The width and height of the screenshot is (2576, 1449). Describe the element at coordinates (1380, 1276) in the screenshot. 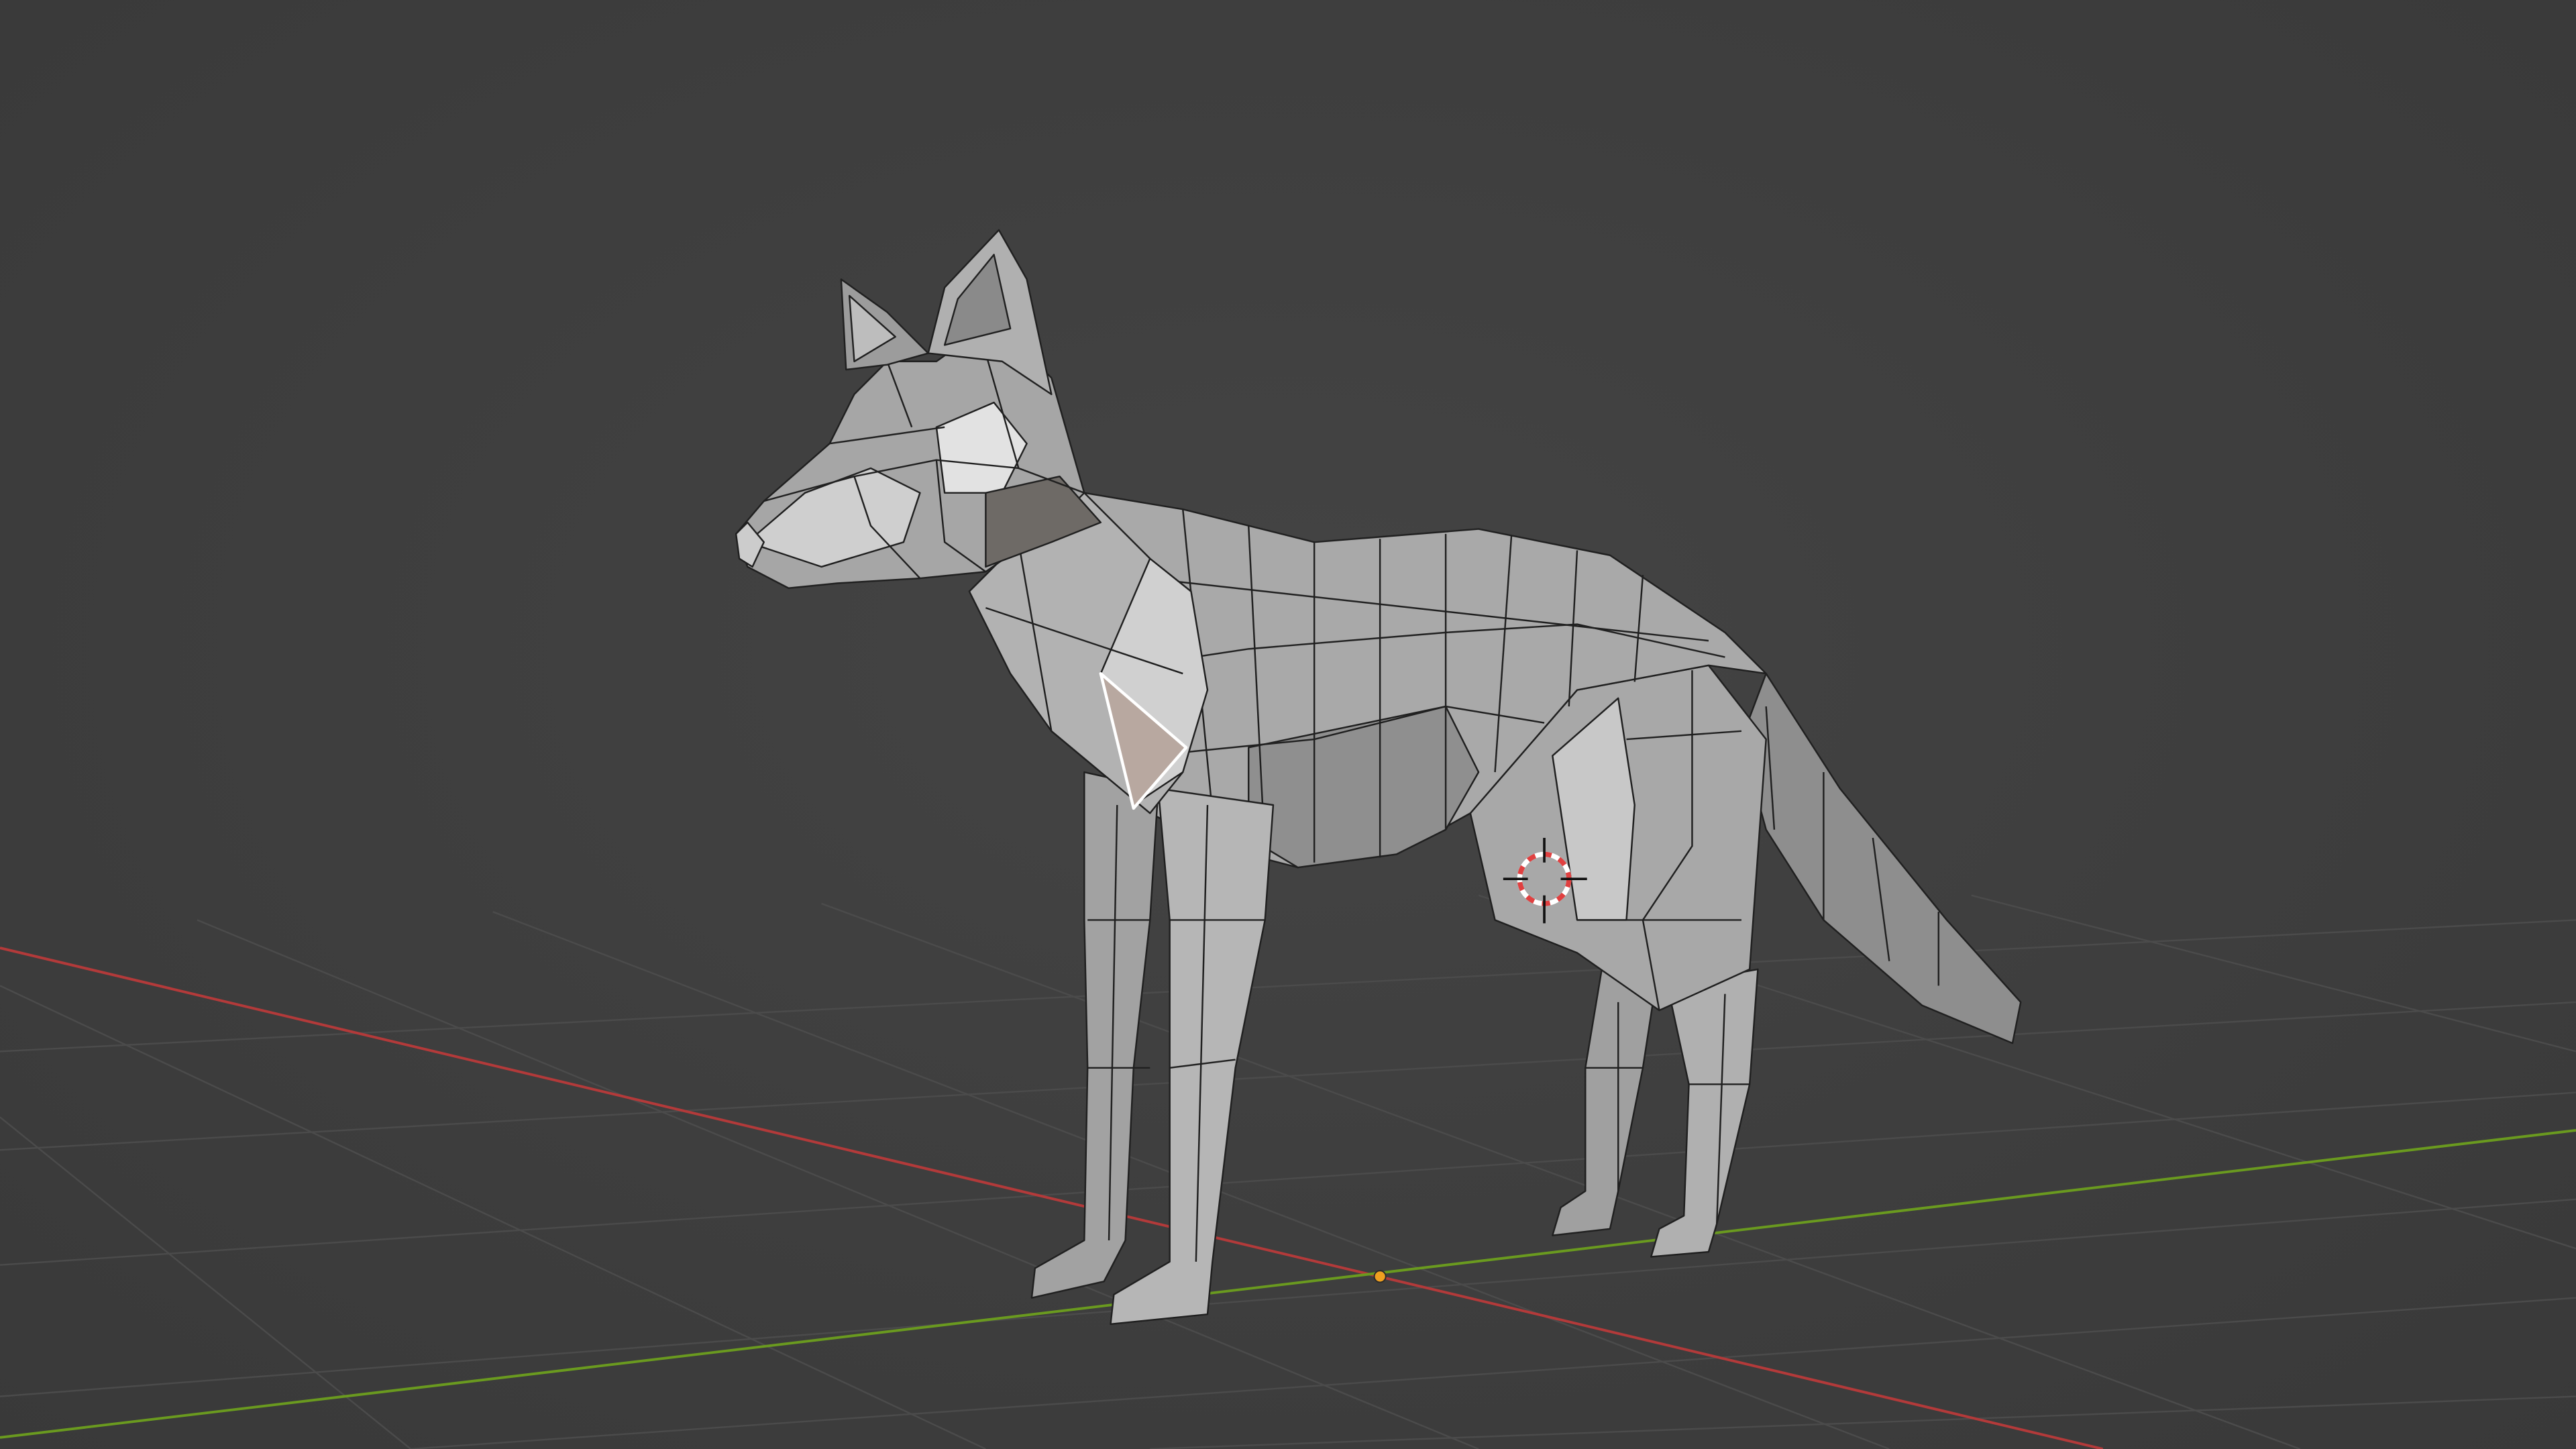

I see `object-origin-dot` at that location.